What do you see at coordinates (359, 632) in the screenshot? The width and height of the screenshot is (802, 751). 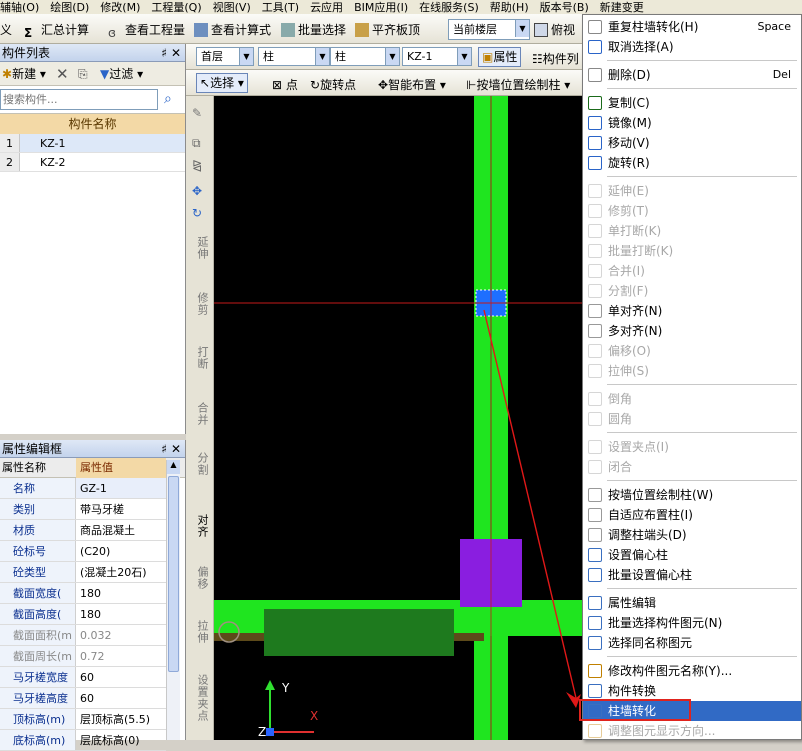 I see `dark-green-element` at bounding box center [359, 632].